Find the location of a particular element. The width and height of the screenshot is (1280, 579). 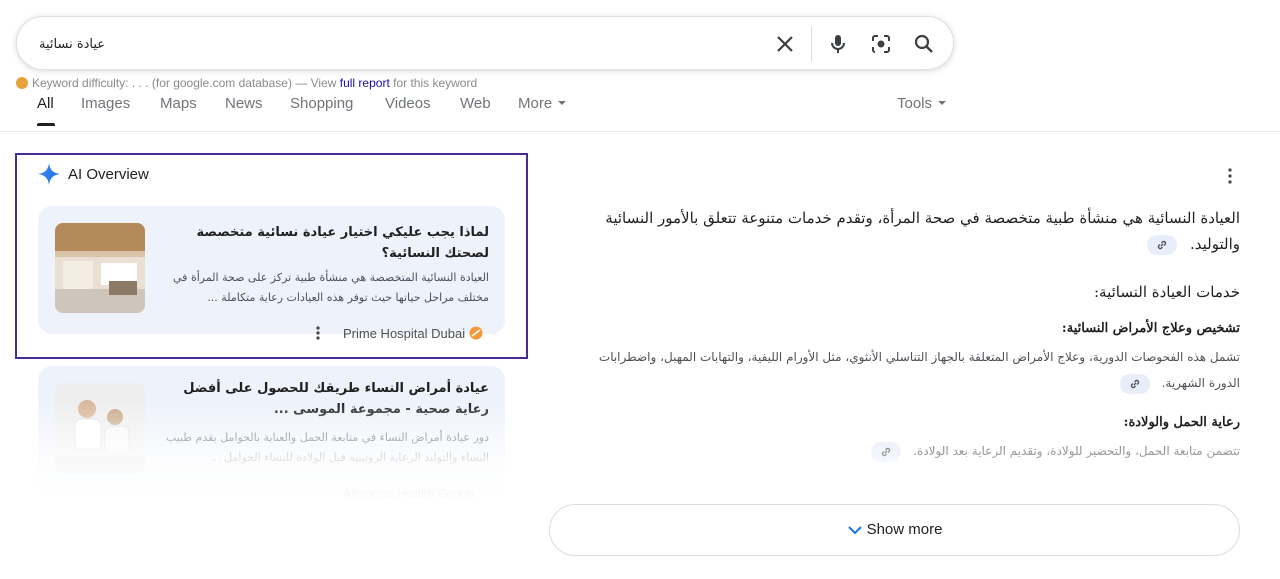

tools-button: Tools is located at coordinates (922, 103).